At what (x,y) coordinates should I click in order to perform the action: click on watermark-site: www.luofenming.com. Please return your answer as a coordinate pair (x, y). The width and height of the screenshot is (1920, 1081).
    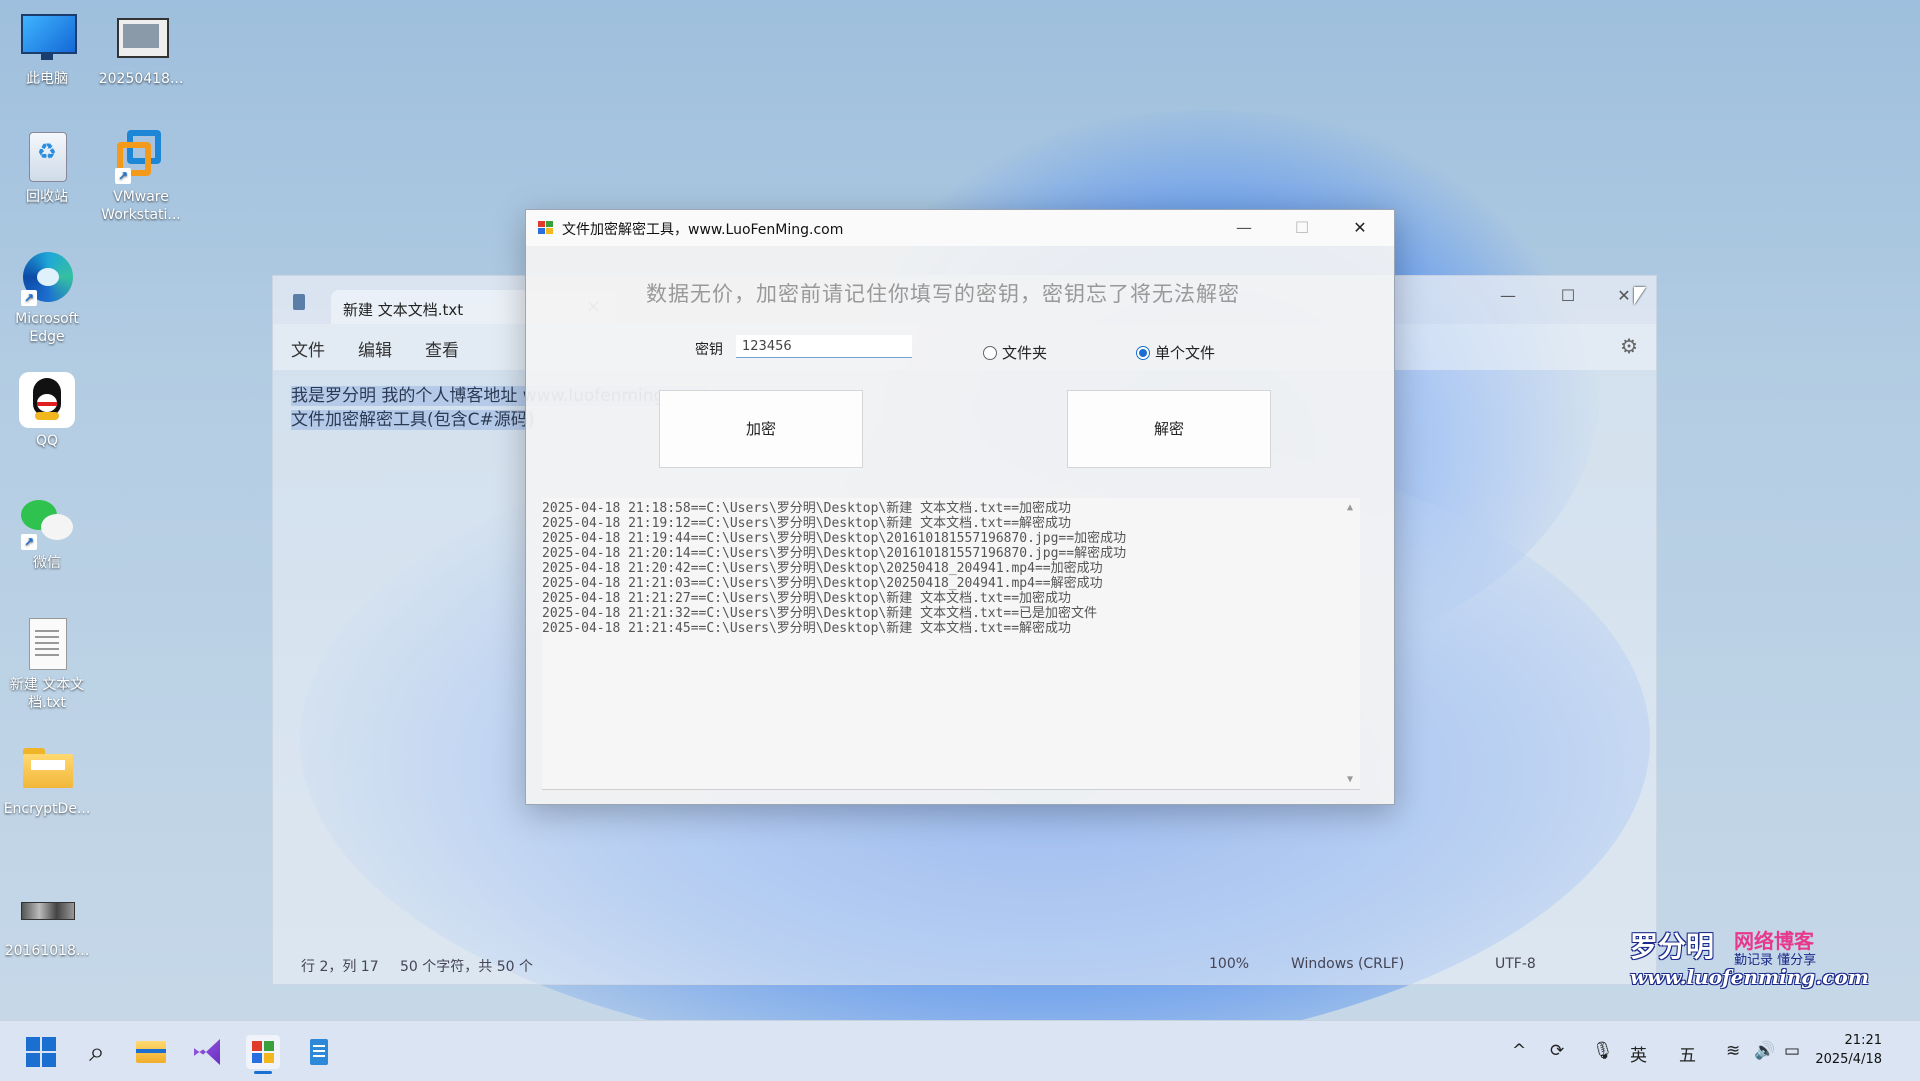
    Looking at the image, I should click on (1749, 977).